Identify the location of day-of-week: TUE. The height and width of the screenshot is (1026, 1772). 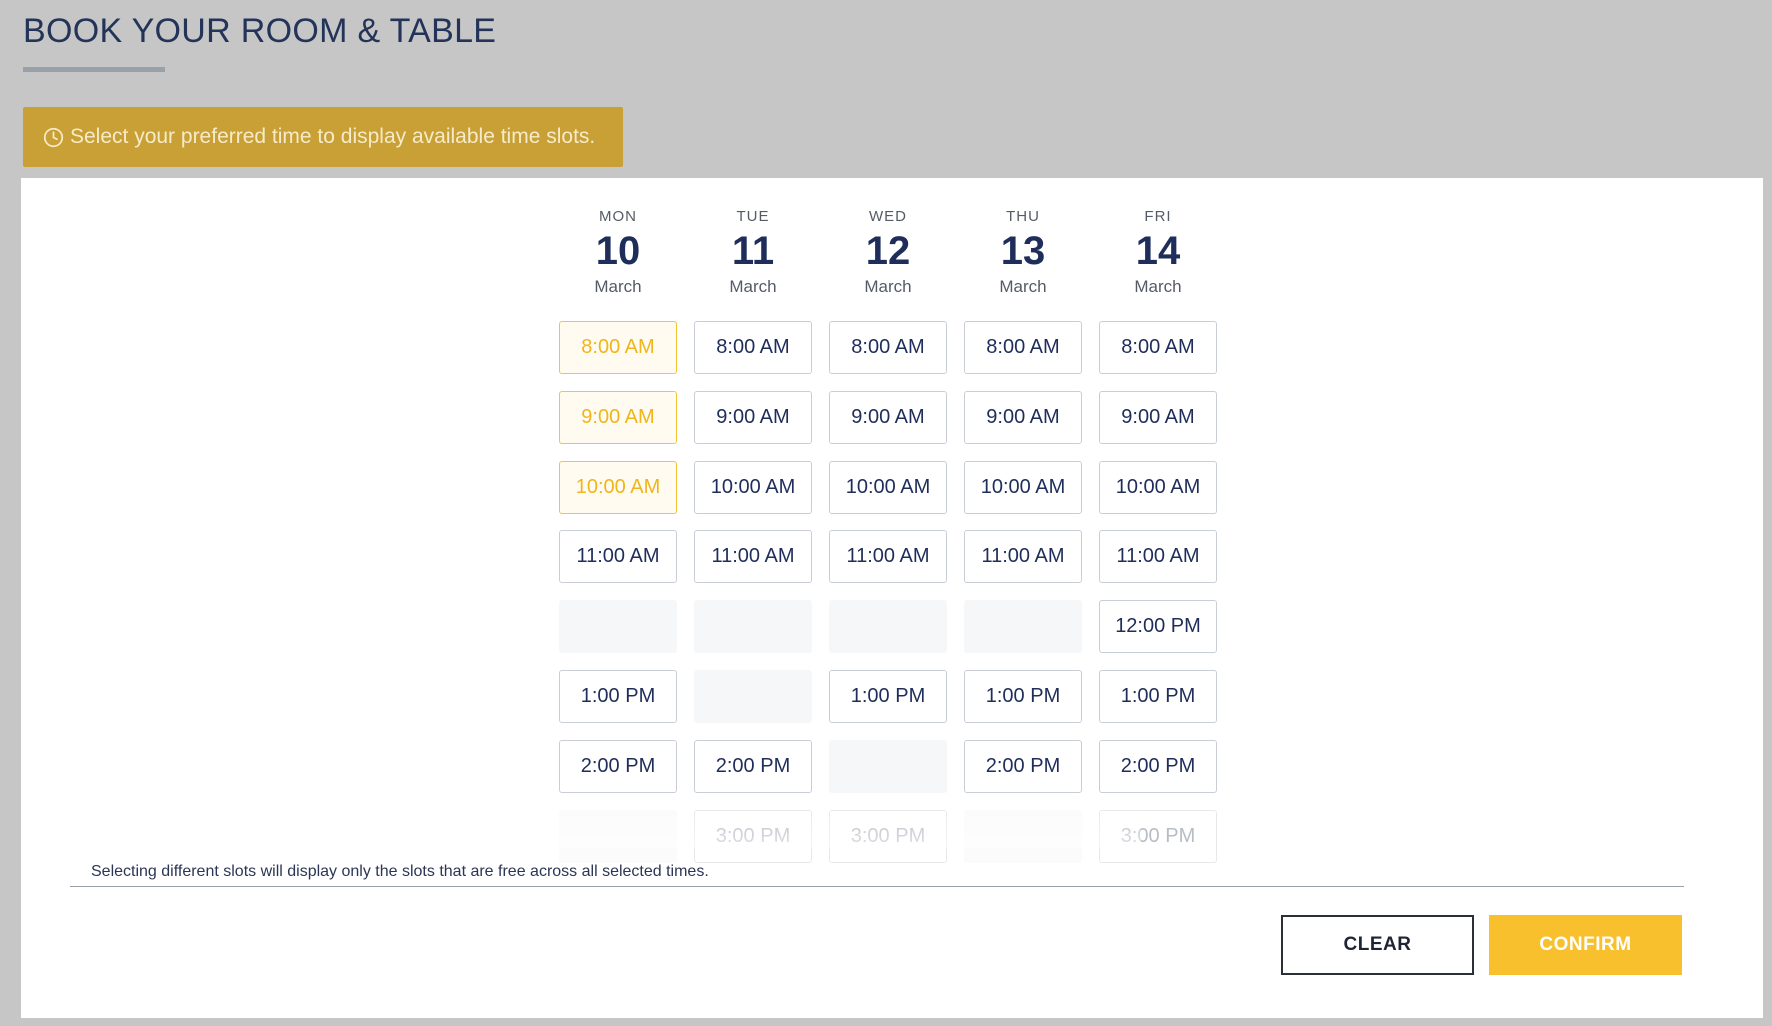
(753, 216).